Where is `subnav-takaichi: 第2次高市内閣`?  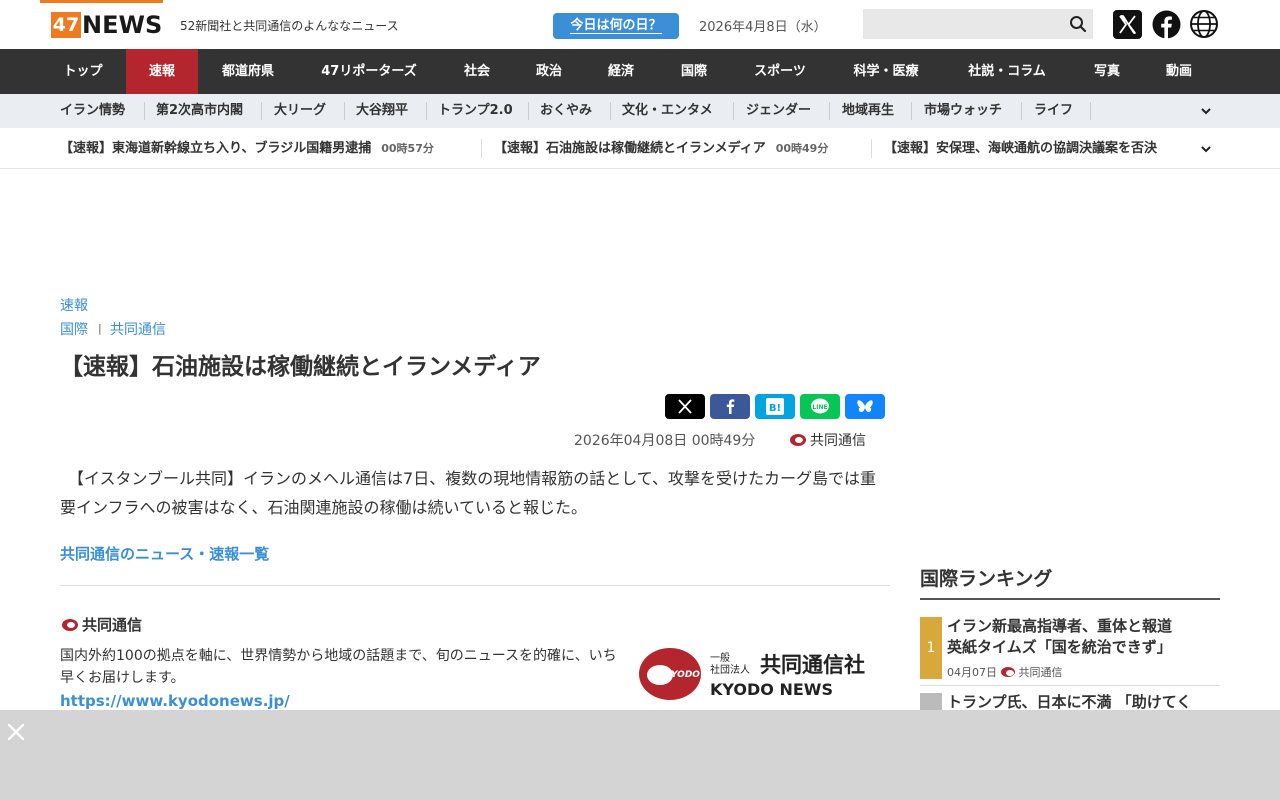 subnav-takaichi: 第2次高市内閣 is located at coordinates (199, 111).